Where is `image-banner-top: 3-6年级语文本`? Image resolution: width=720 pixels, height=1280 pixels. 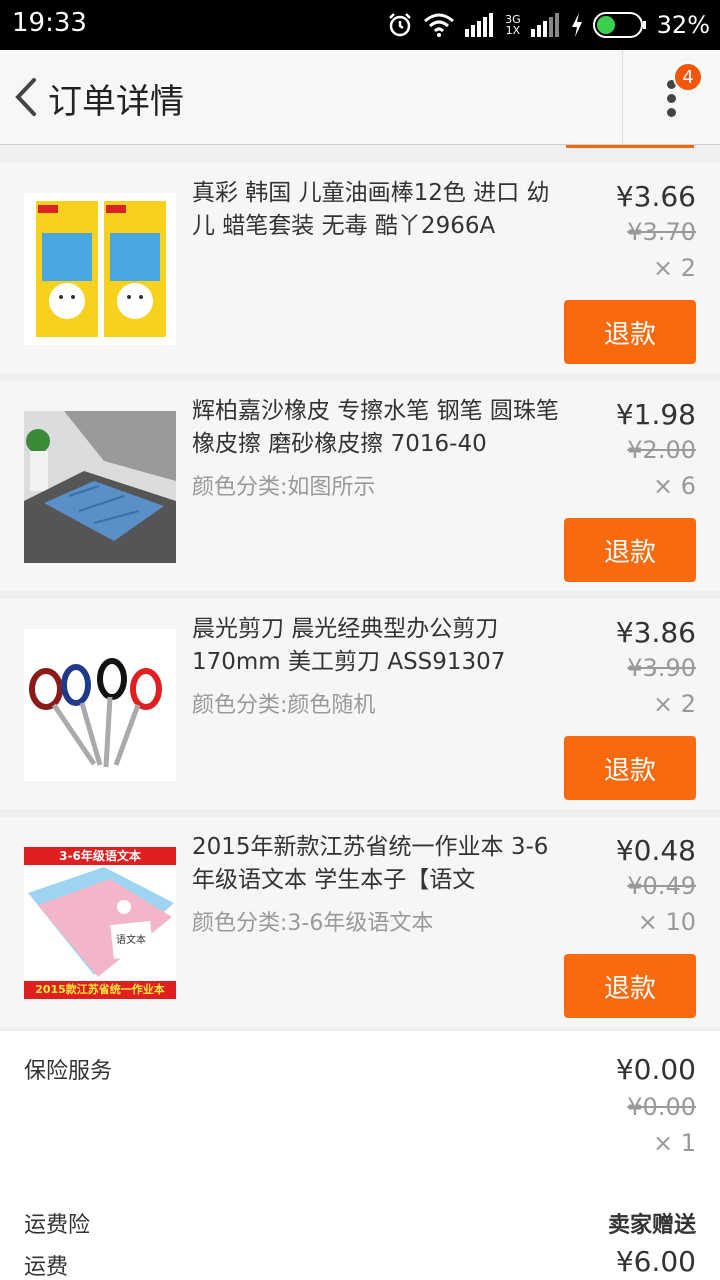
image-banner-top: 3-6年级语文本 is located at coordinates (100, 856).